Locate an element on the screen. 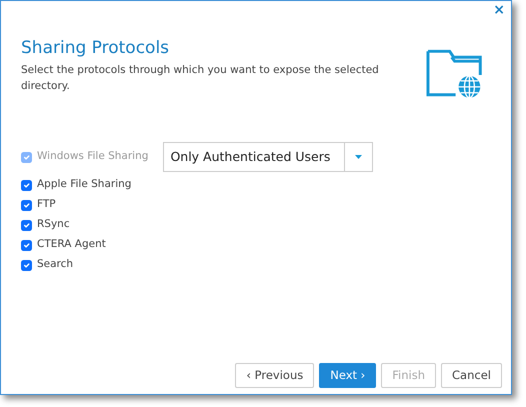 The image size is (526, 407). dialog-title: Sharing Protocols is located at coordinates (95, 48).